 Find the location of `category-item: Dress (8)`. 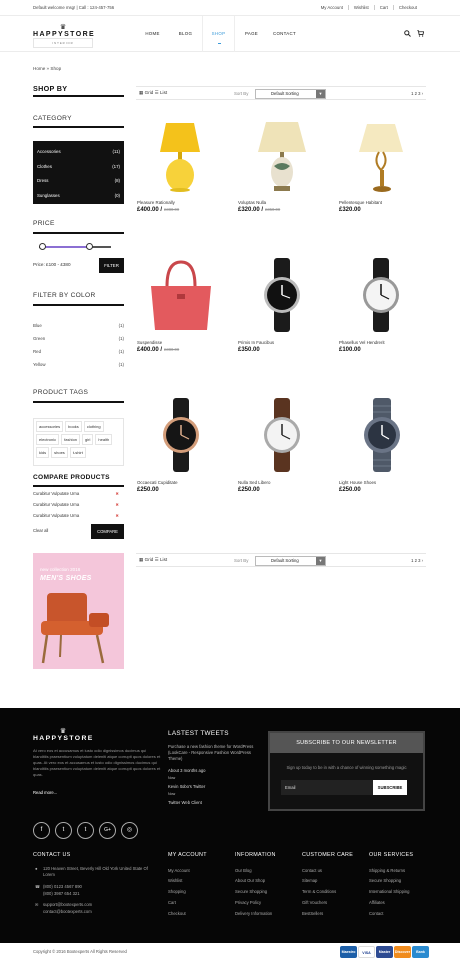

category-item: Dress (8) is located at coordinates (78, 181).